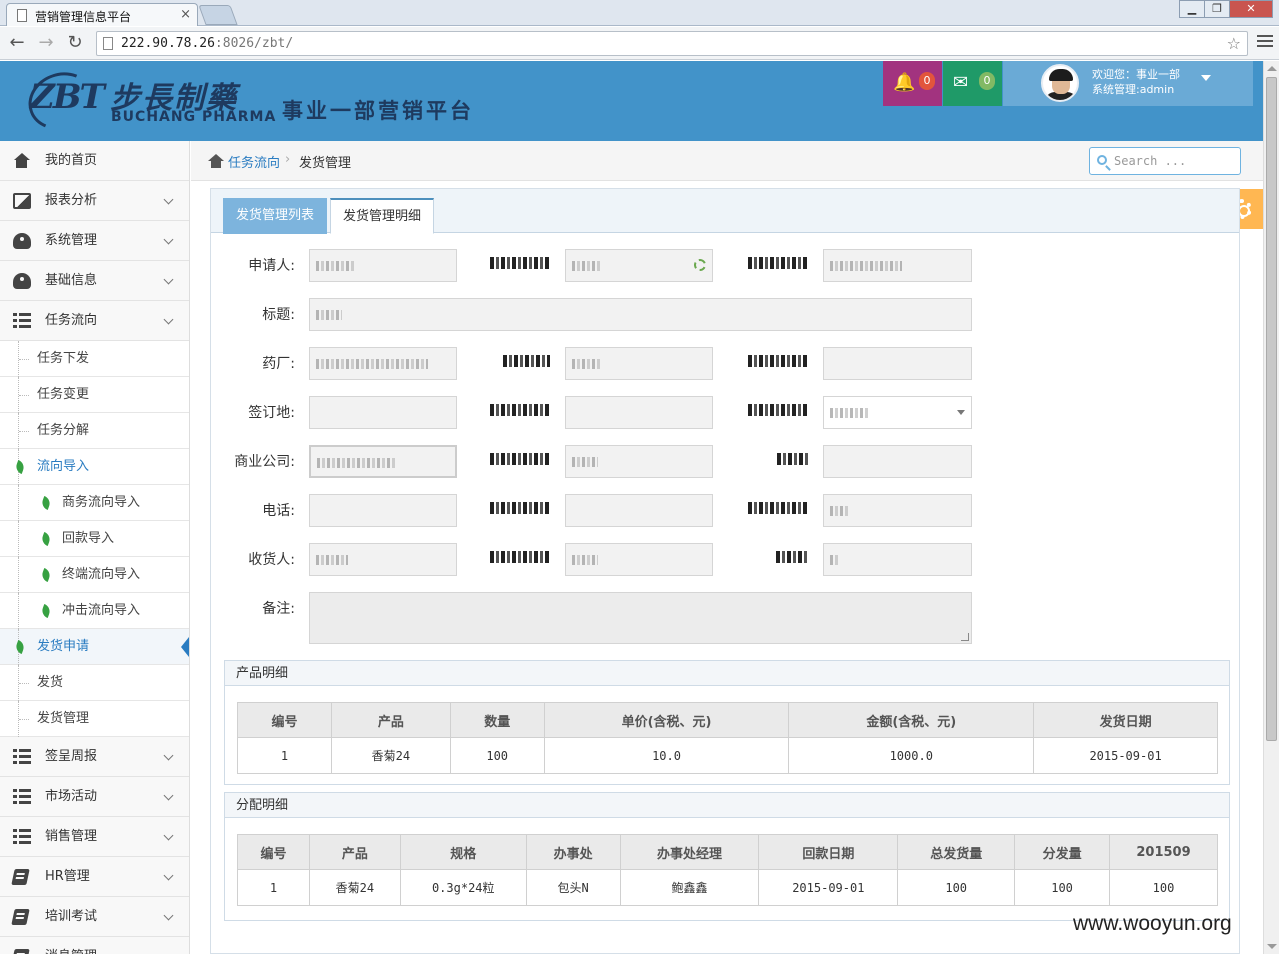  I want to click on url-path: :8026/zbt/, so click(254, 43).